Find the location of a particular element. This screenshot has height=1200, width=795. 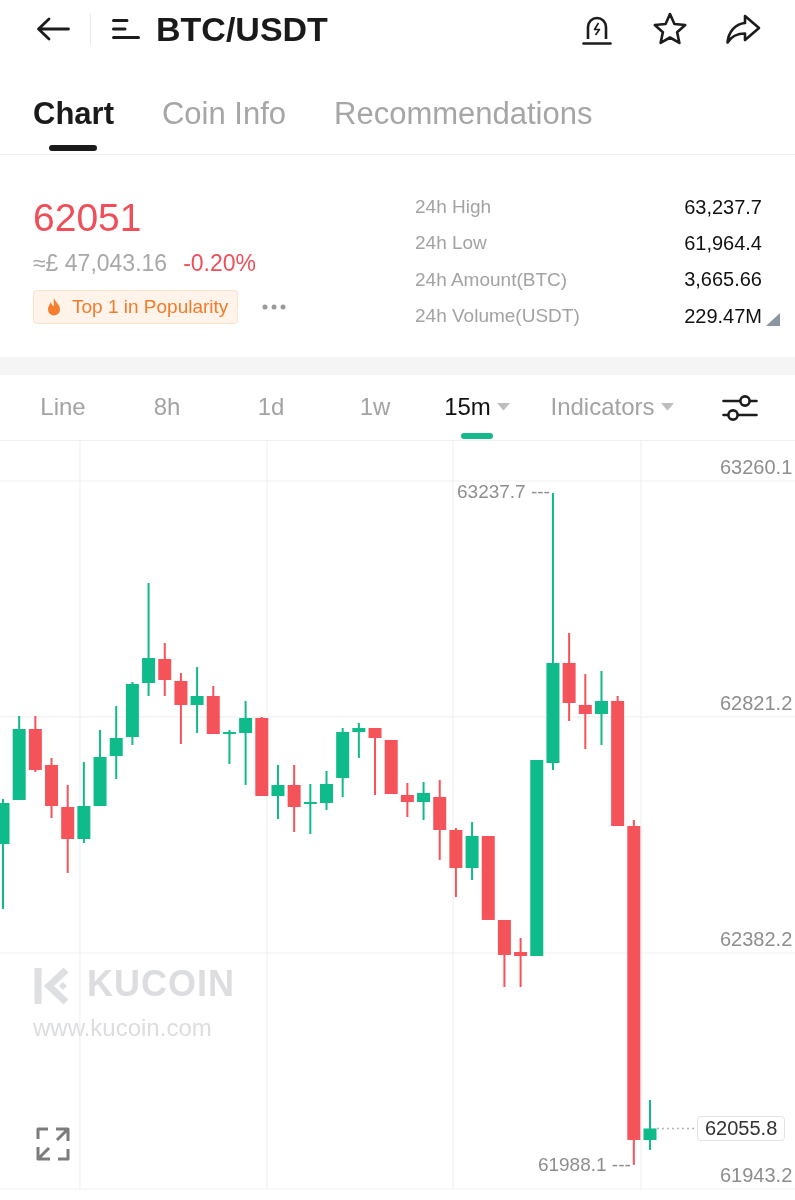

popularity-badge: Top 1 in Popularity is located at coordinates (136, 307).